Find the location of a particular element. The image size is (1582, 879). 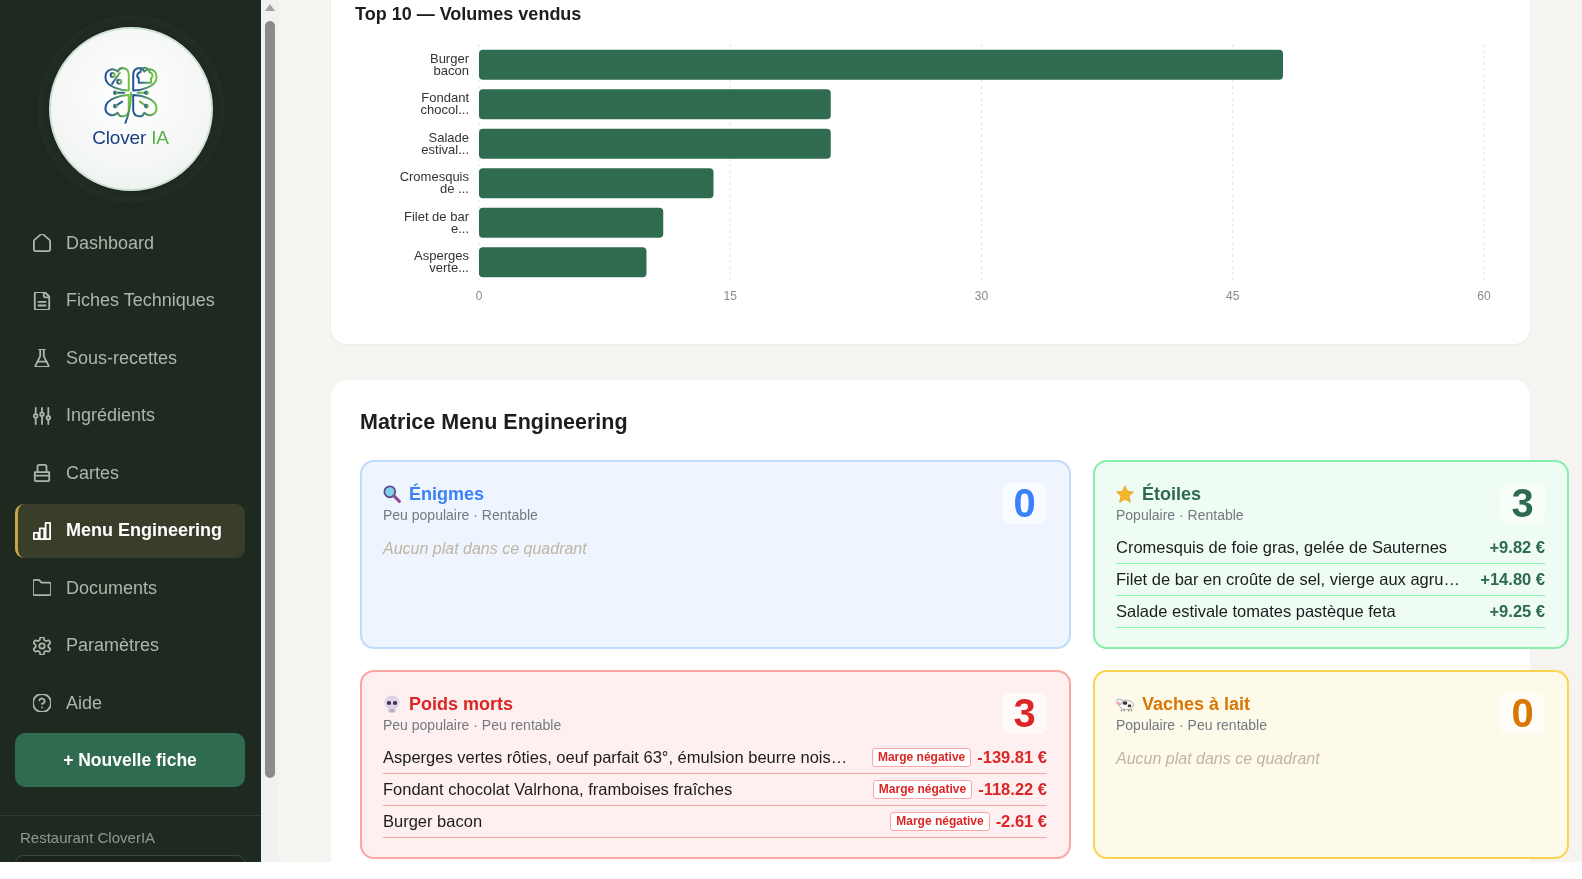

nav-item: Ingrédients is located at coordinates (130, 415).